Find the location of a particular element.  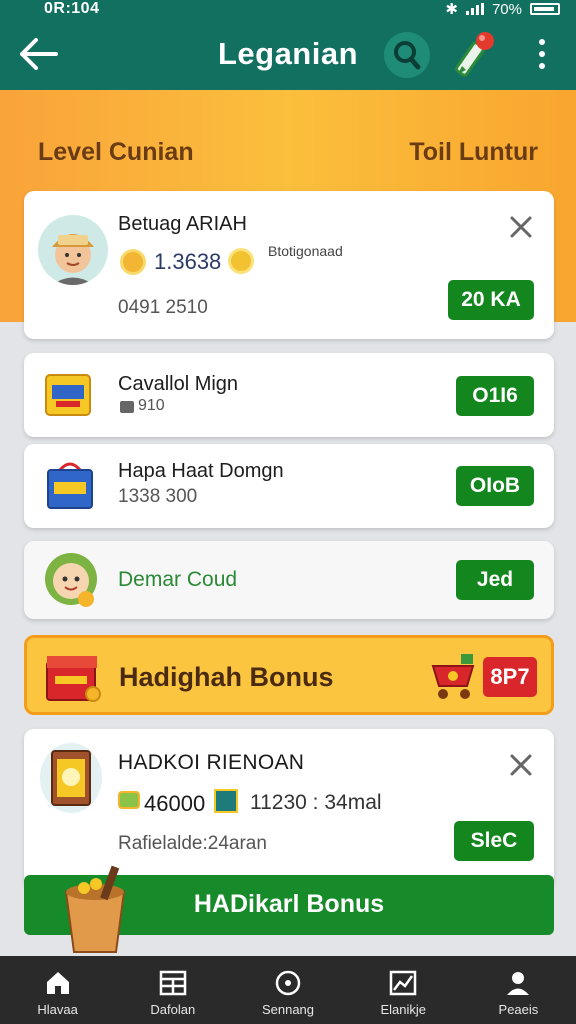

nav-label: Peaeis is located at coordinates (518, 1009).